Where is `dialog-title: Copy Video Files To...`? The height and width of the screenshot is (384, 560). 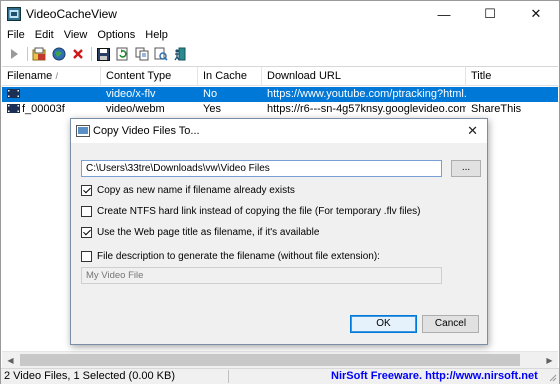
dialog-title: Copy Video Files To... is located at coordinates (146, 131).